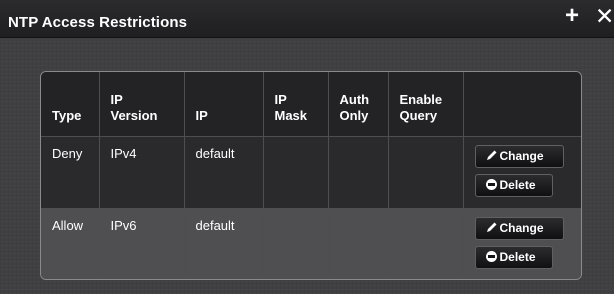 The image size is (614, 294). What do you see at coordinates (521, 104) in the screenshot?
I see `column-header-actions` at bounding box center [521, 104].